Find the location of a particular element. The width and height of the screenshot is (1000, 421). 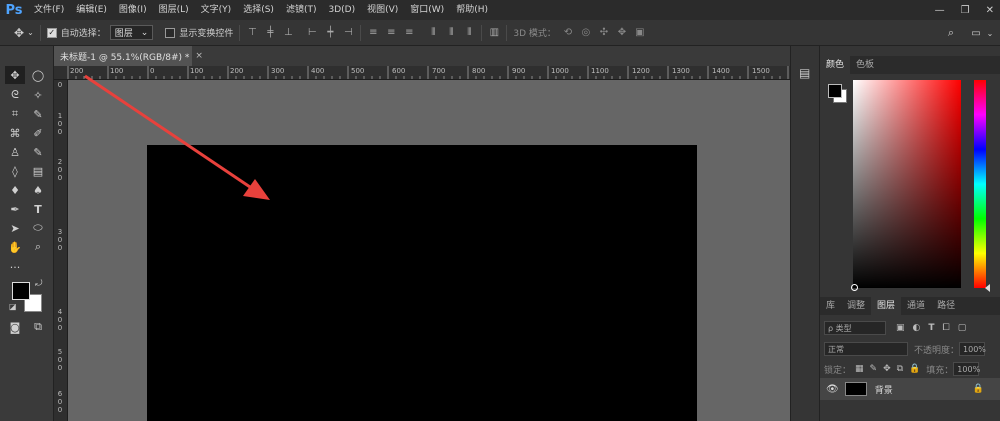

workspace-icon: ▭ is located at coordinates (976, 33).